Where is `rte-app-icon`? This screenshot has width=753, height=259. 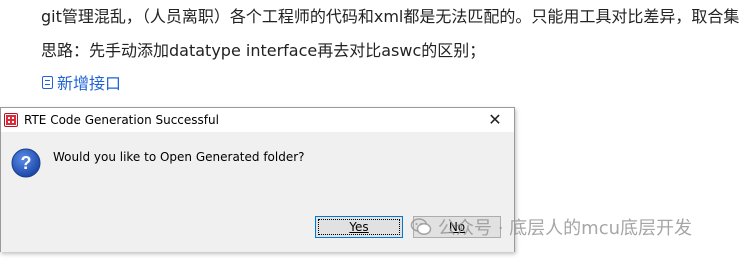
rte-app-icon is located at coordinates (11, 120).